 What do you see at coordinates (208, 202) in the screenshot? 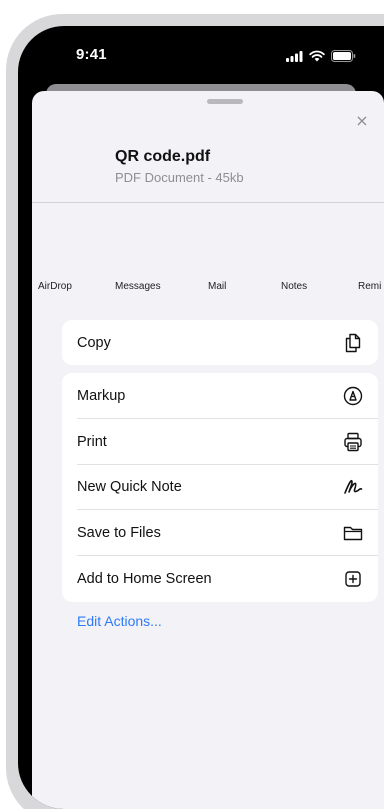
I see `header-divider` at bounding box center [208, 202].